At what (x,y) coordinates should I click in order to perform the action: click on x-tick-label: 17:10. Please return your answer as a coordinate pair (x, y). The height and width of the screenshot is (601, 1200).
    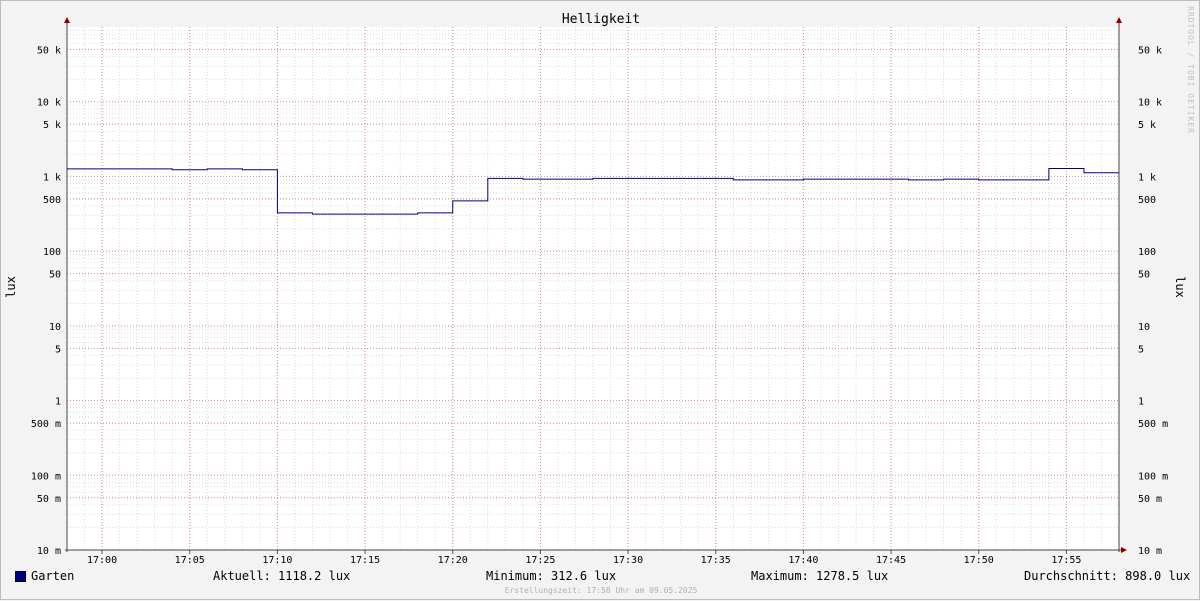
    Looking at the image, I should click on (277, 560).